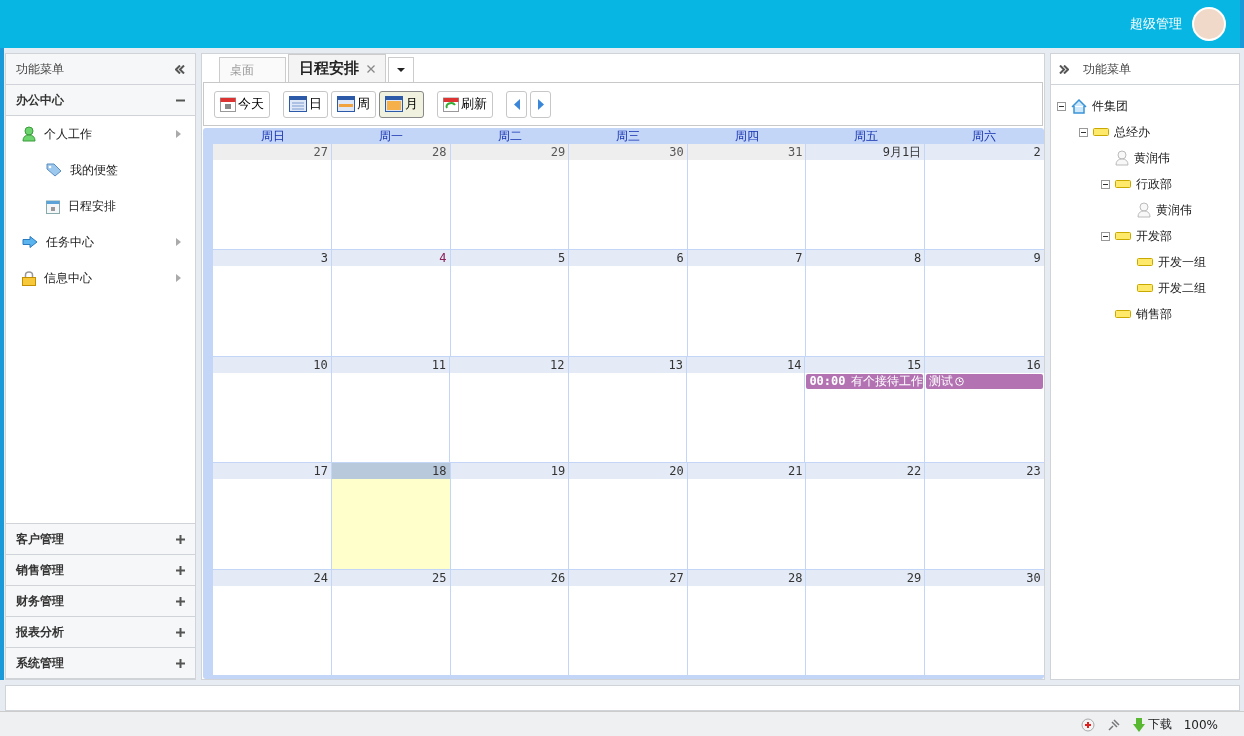  Describe the element at coordinates (1131, 132) in the screenshot. I see `tree-item: 总经办` at that location.